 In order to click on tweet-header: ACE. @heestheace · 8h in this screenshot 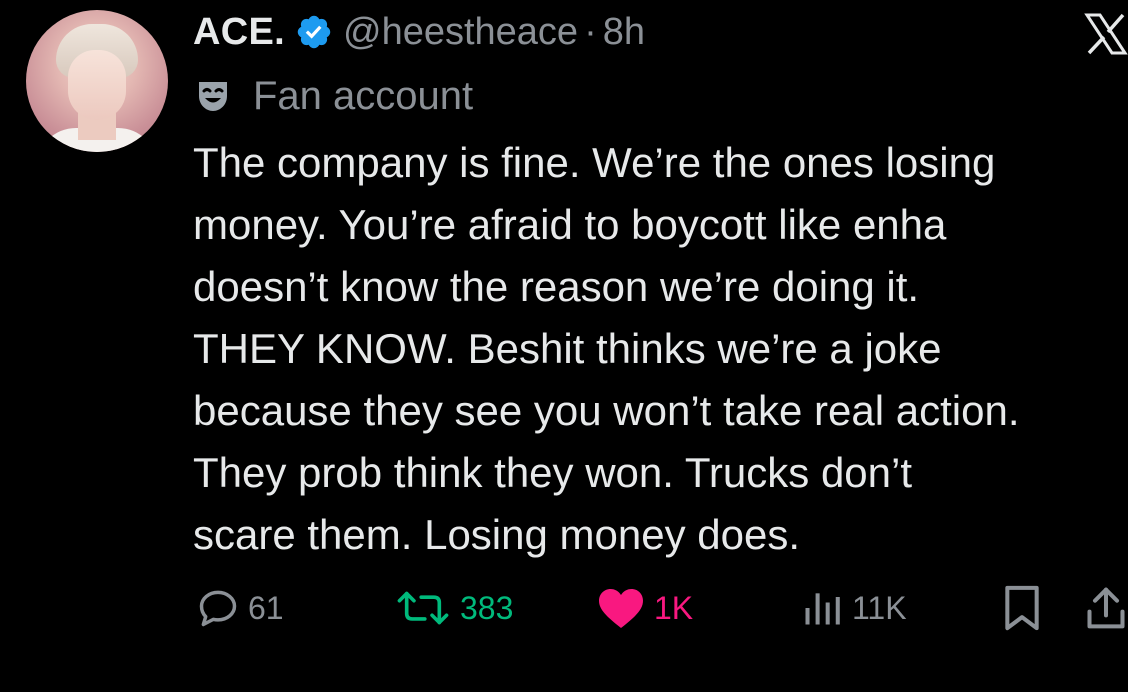, I will do `click(419, 32)`.